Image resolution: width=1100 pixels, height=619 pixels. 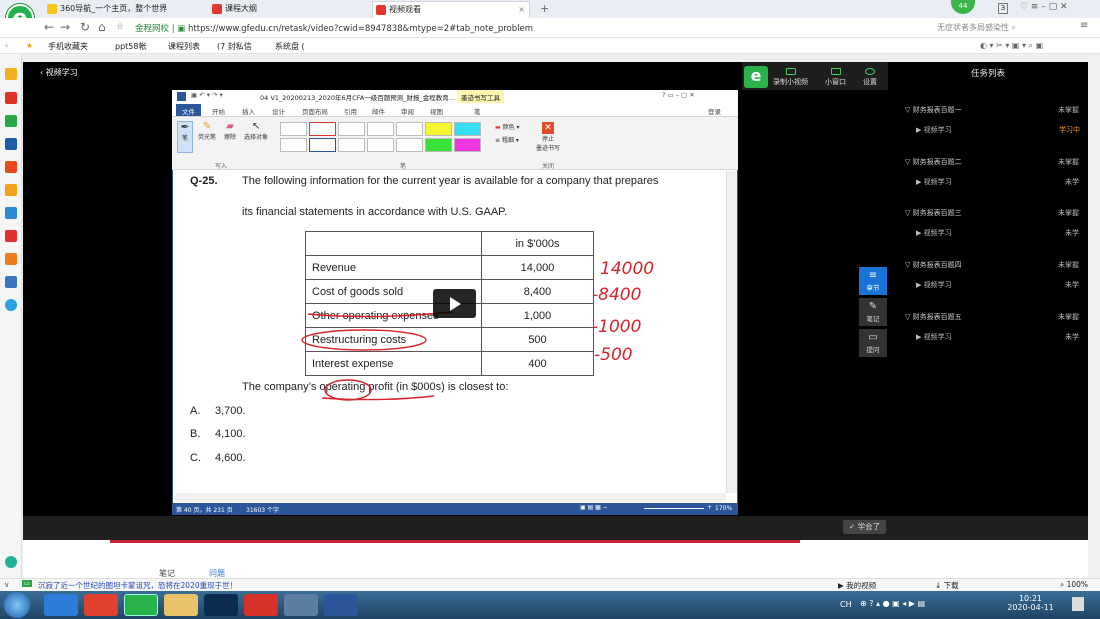 What do you see at coordinates (120, 27) in the screenshot?
I see `bookmark-star-icon: ☆` at bounding box center [120, 27].